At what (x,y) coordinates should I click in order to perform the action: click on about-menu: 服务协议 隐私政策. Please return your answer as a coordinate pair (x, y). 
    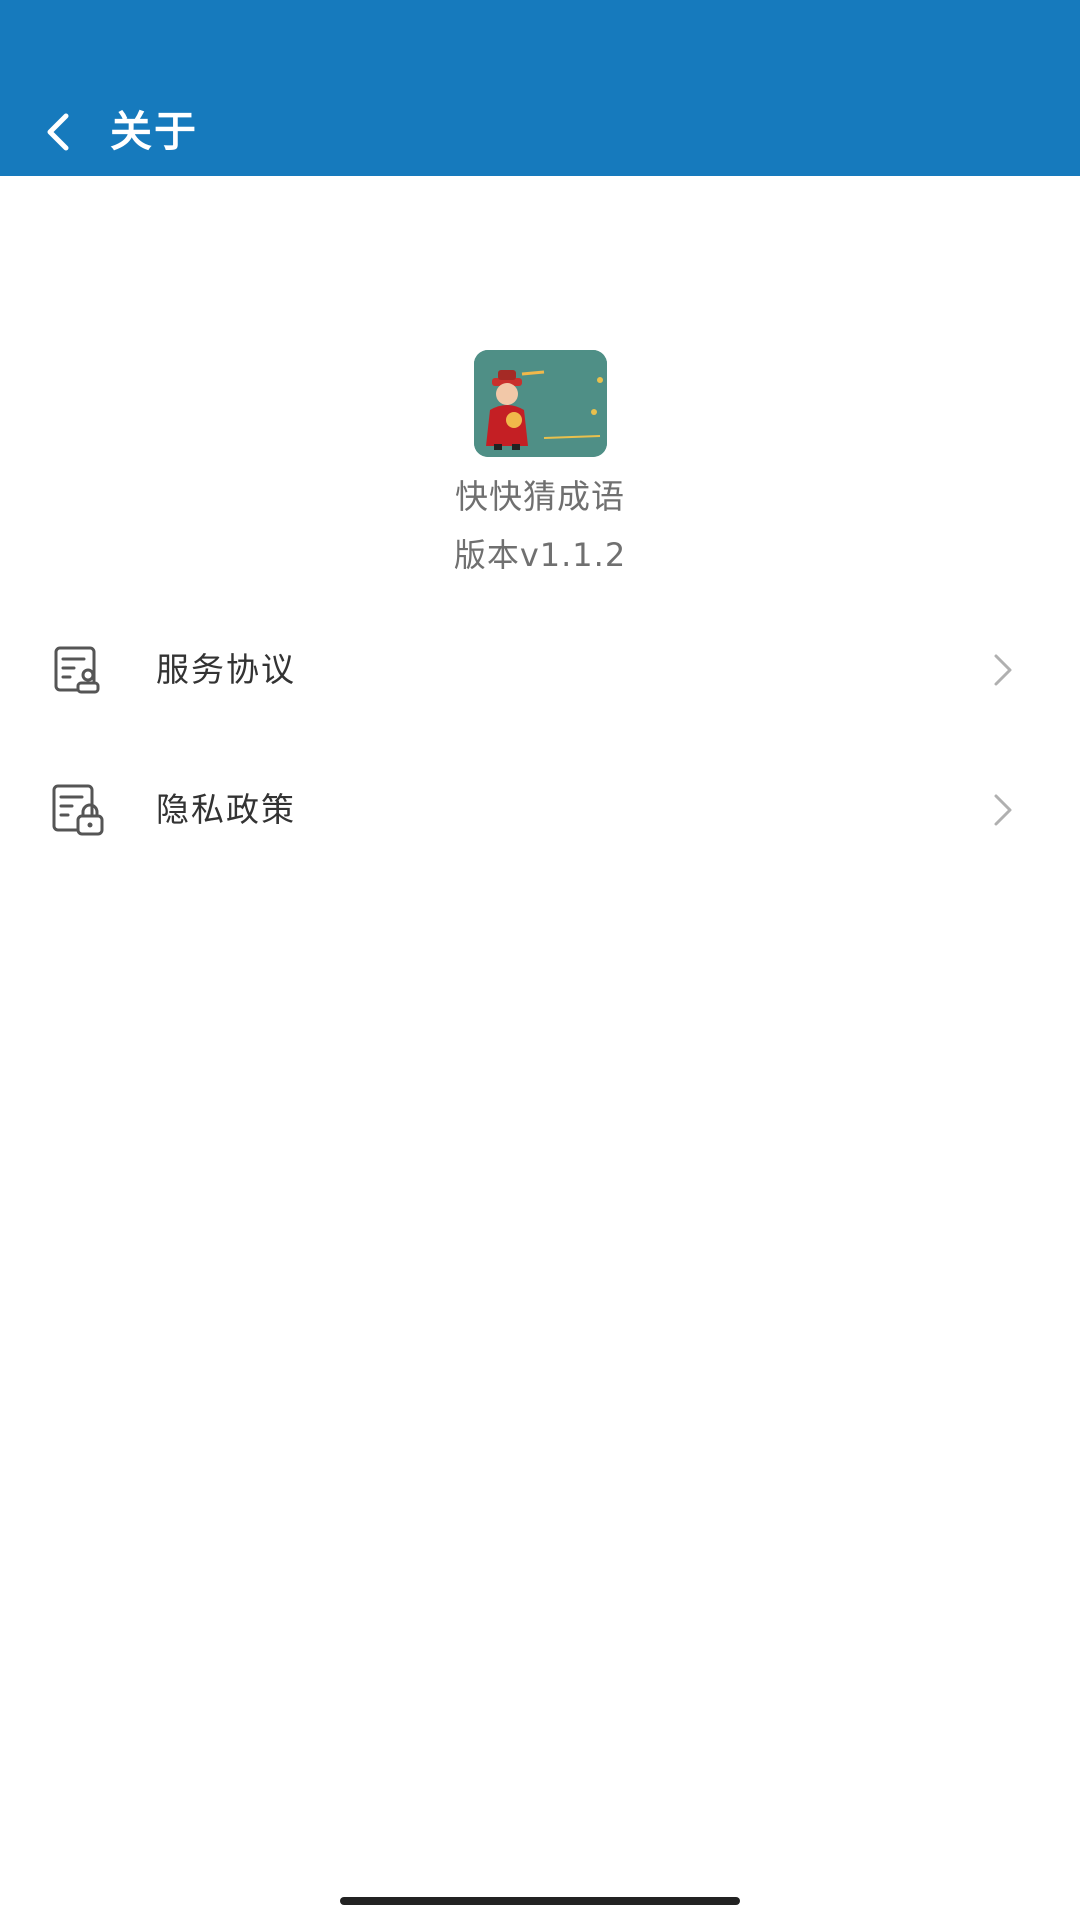
    Looking at the image, I should click on (540, 740).